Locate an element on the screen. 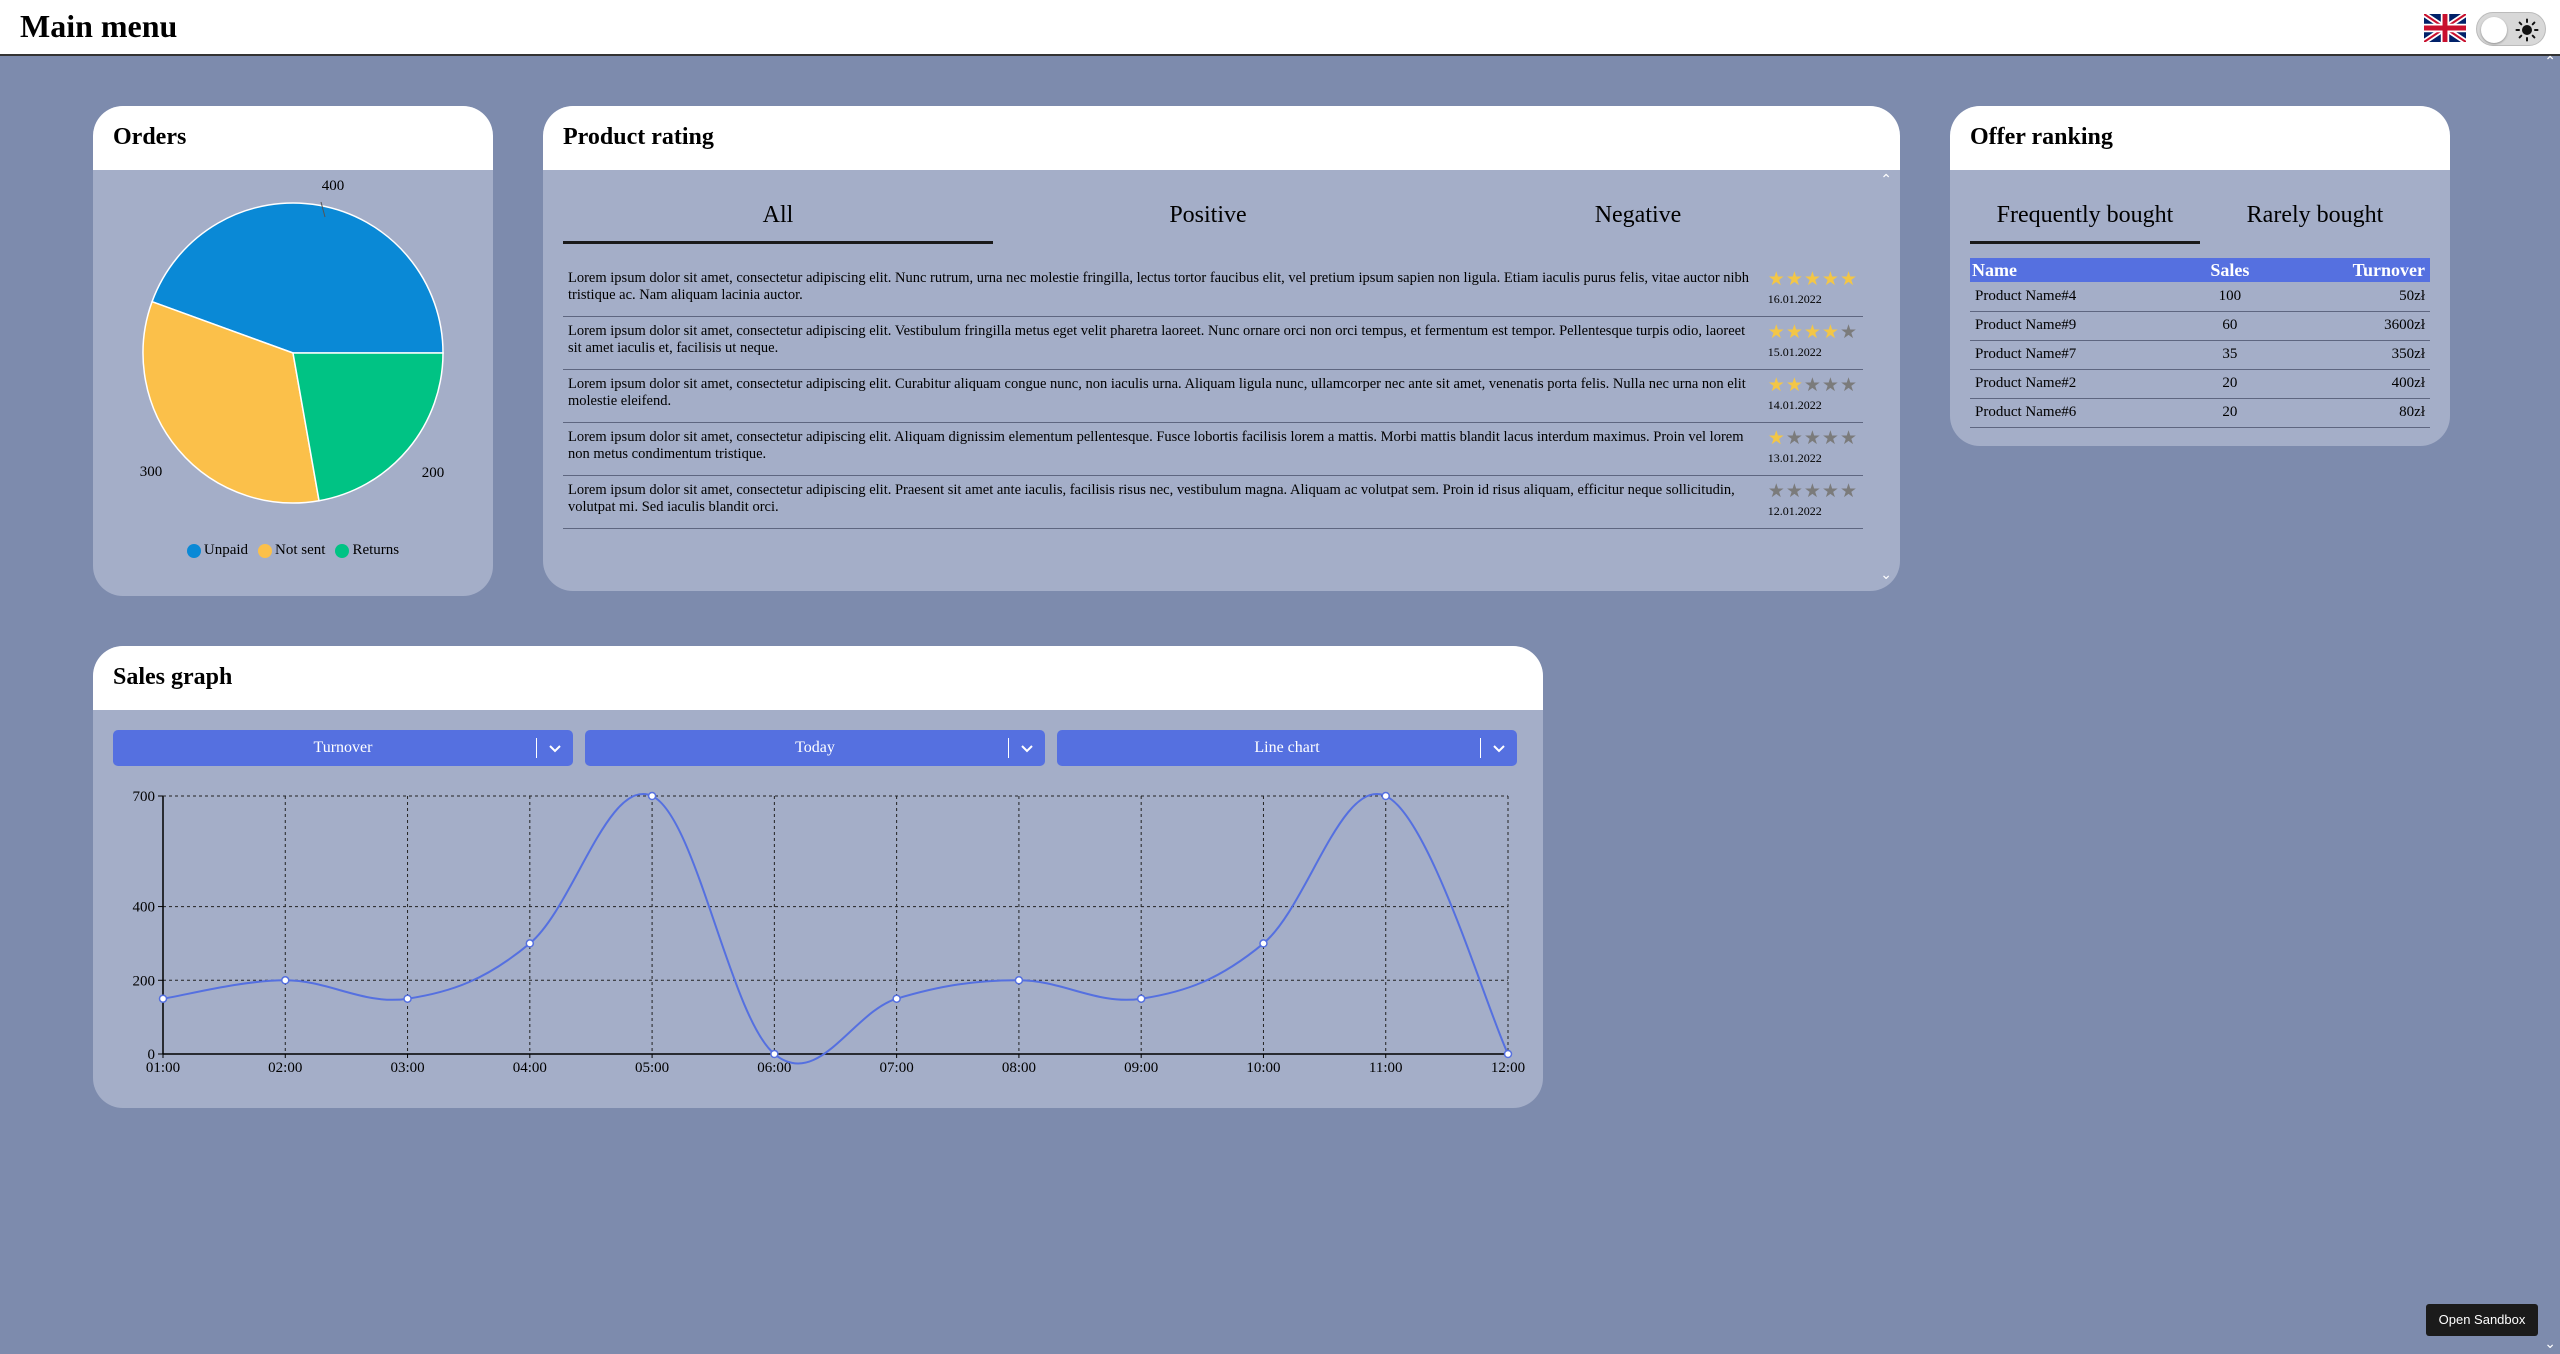  table-row: Product Name#2 20 400zł is located at coordinates (2200, 384).